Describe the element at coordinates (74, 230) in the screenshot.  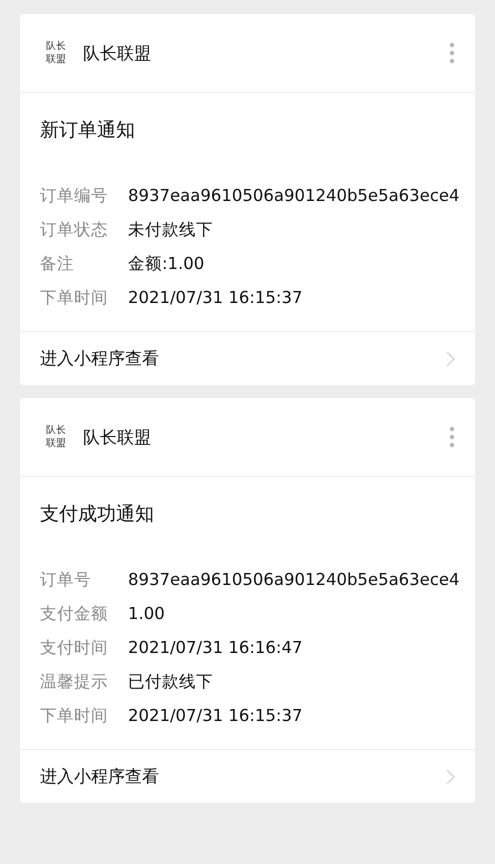
I see `field-label: 订单状态` at that location.